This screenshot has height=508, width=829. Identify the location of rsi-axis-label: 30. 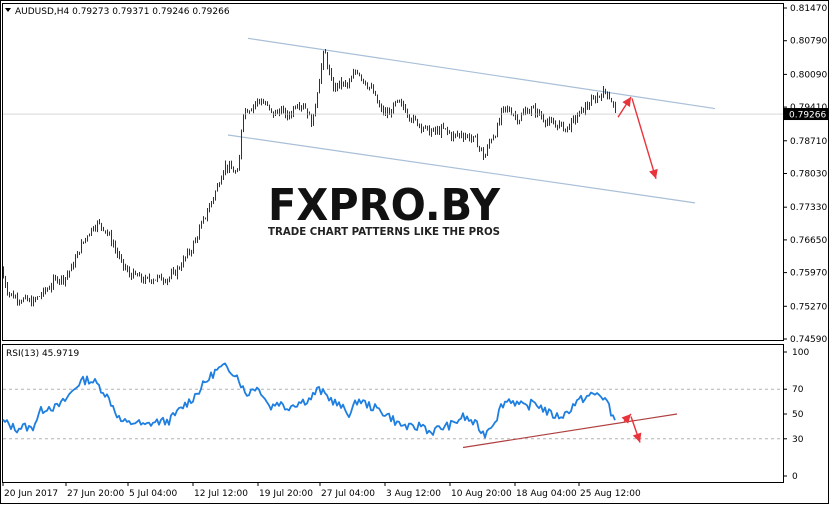
(798, 440).